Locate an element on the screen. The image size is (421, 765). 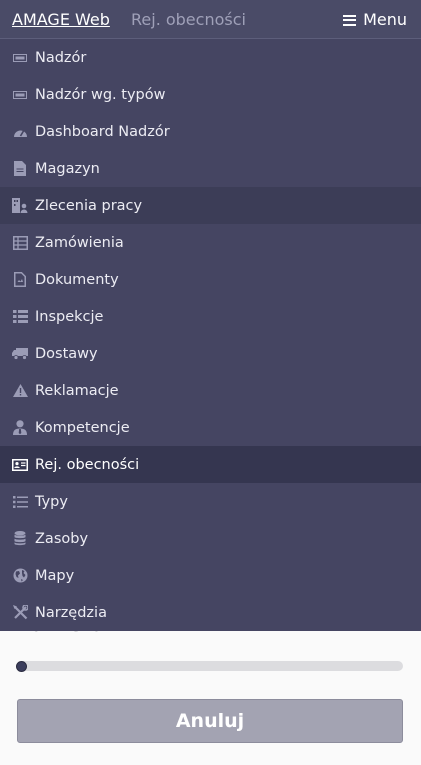
menu-item-label: Narzędzia is located at coordinates (71, 612).